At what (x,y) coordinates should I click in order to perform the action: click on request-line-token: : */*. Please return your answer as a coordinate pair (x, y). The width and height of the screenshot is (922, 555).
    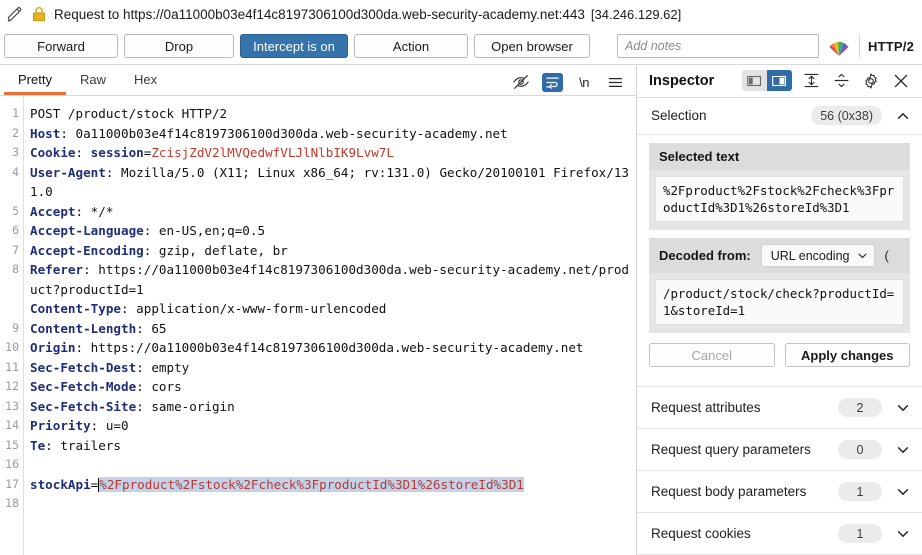
    Looking at the image, I should click on (94, 211).